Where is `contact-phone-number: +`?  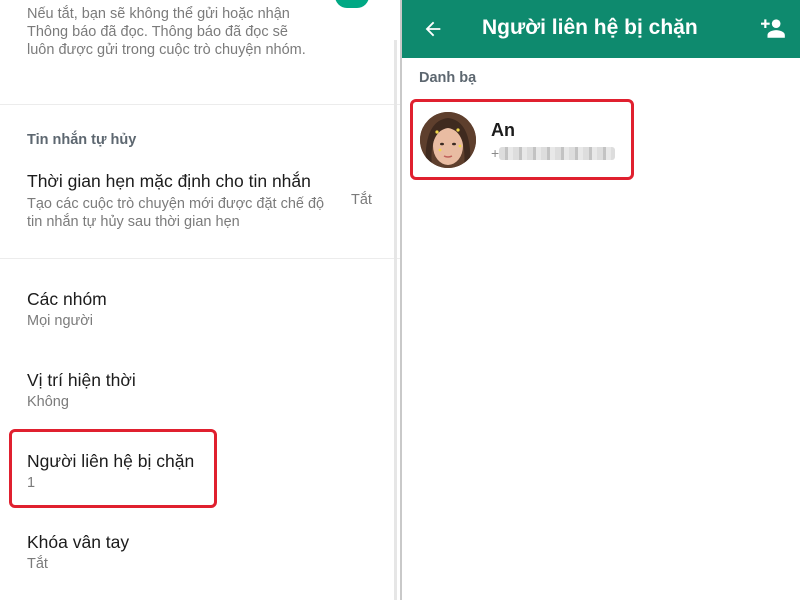 contact-phone-number: + is located at coordinates (553, 153).